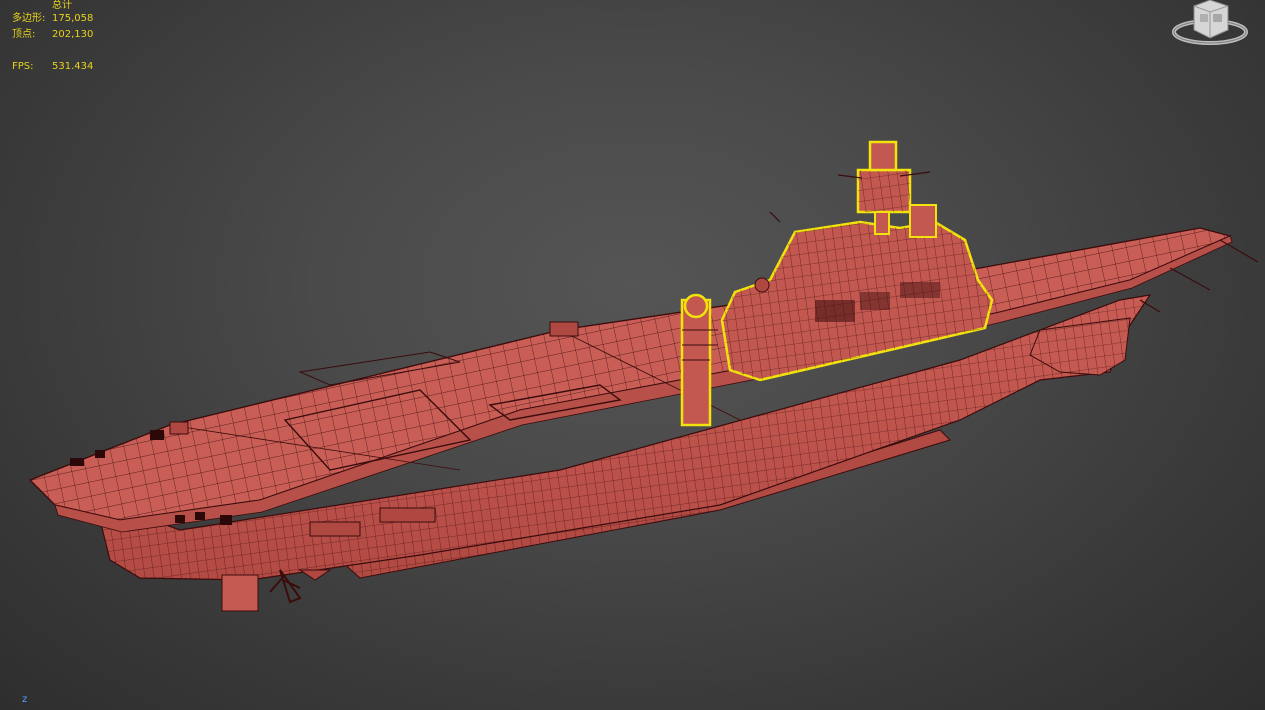 The width and height of the screenshot is (1265, 710). What do you see at coordinates (73, 18) in the screenshot?
I see `polygons-value: 175,058` at bounding box center [73, 18].